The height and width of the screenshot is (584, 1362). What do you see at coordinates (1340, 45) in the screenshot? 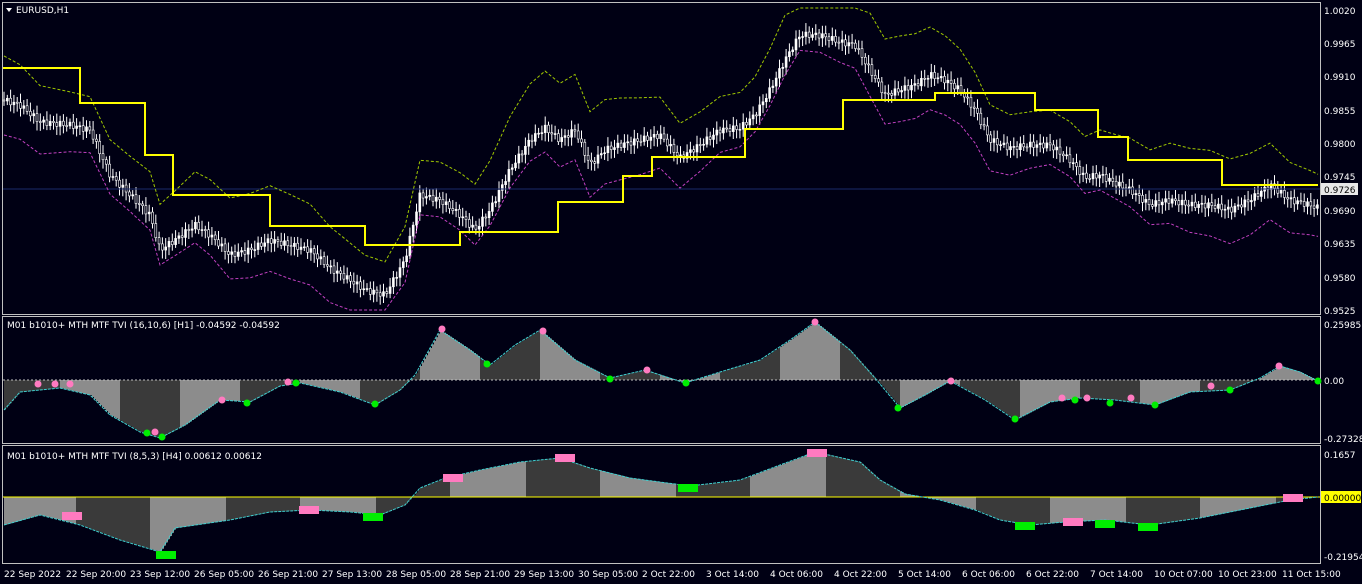
I see `price-label: 0.9965` at bounding box center [1340, 45].